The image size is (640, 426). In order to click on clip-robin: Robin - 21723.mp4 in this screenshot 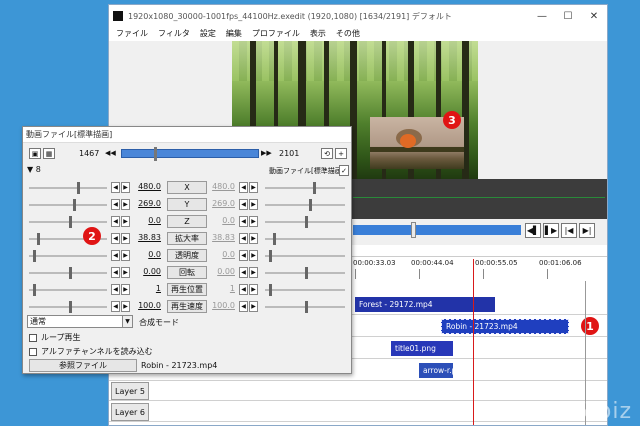, I will do `click(505, 326)`.